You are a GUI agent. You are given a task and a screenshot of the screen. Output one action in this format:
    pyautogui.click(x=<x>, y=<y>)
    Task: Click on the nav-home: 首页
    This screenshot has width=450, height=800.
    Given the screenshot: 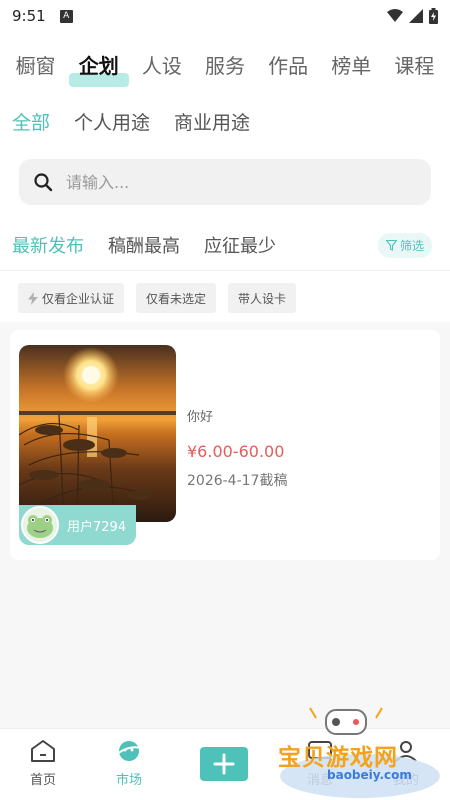 What is the action you would take?
    pyautogui.click(x=43, y=763)
    